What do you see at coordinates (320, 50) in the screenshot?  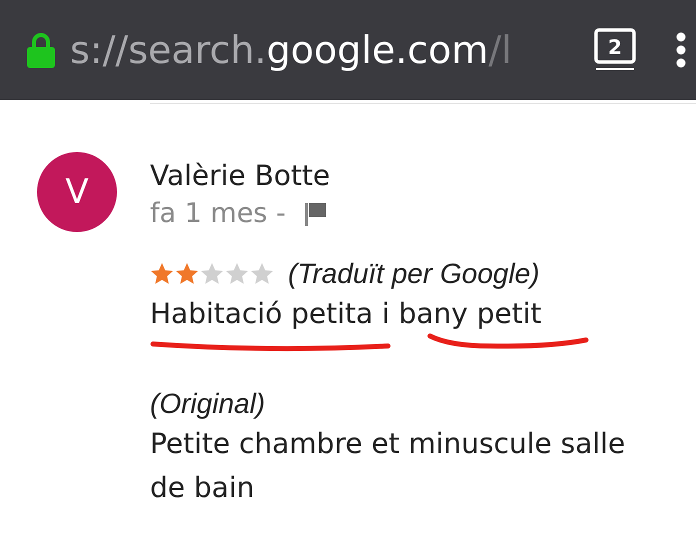 I see `address-bar-url: s://search.google.com/l` at bounding box center [320, 50].